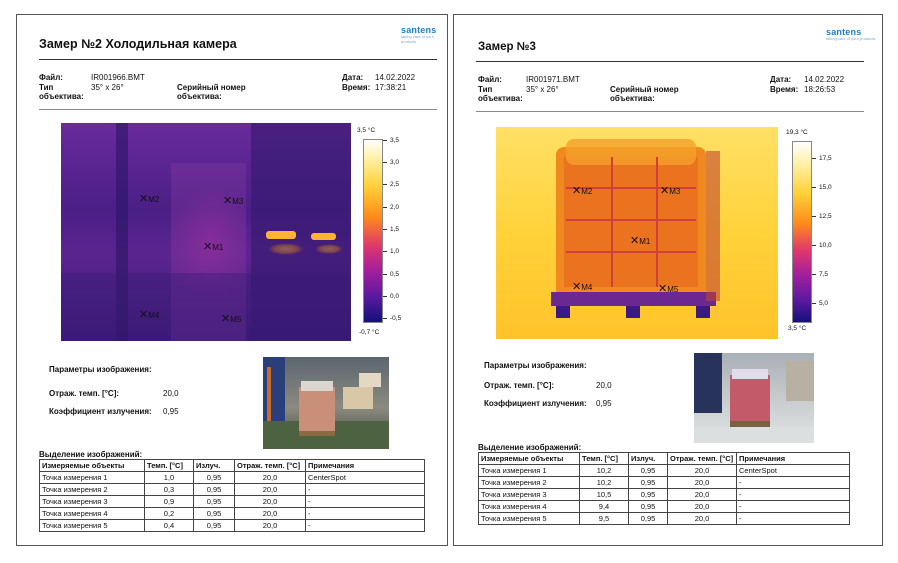 Image resolution: width=898 pixels, height=563 pixels. I want to click on table-row: Точка измерения 5 9,5 0,95 20,0-, so click(664, 518).